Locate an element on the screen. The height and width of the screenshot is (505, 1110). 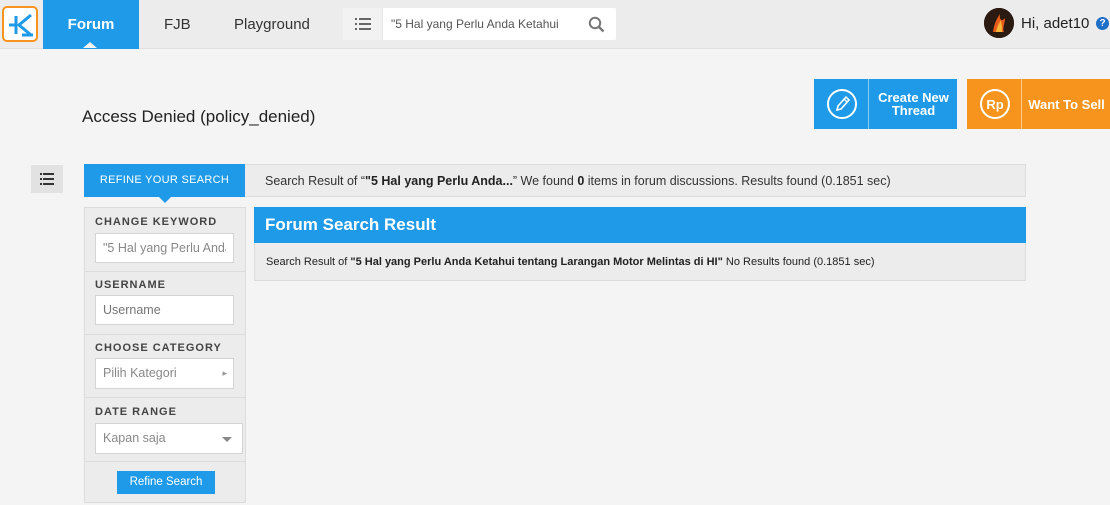
date-range-section: DATE RANGE Kapan saja is located at coordinates (165, 430).